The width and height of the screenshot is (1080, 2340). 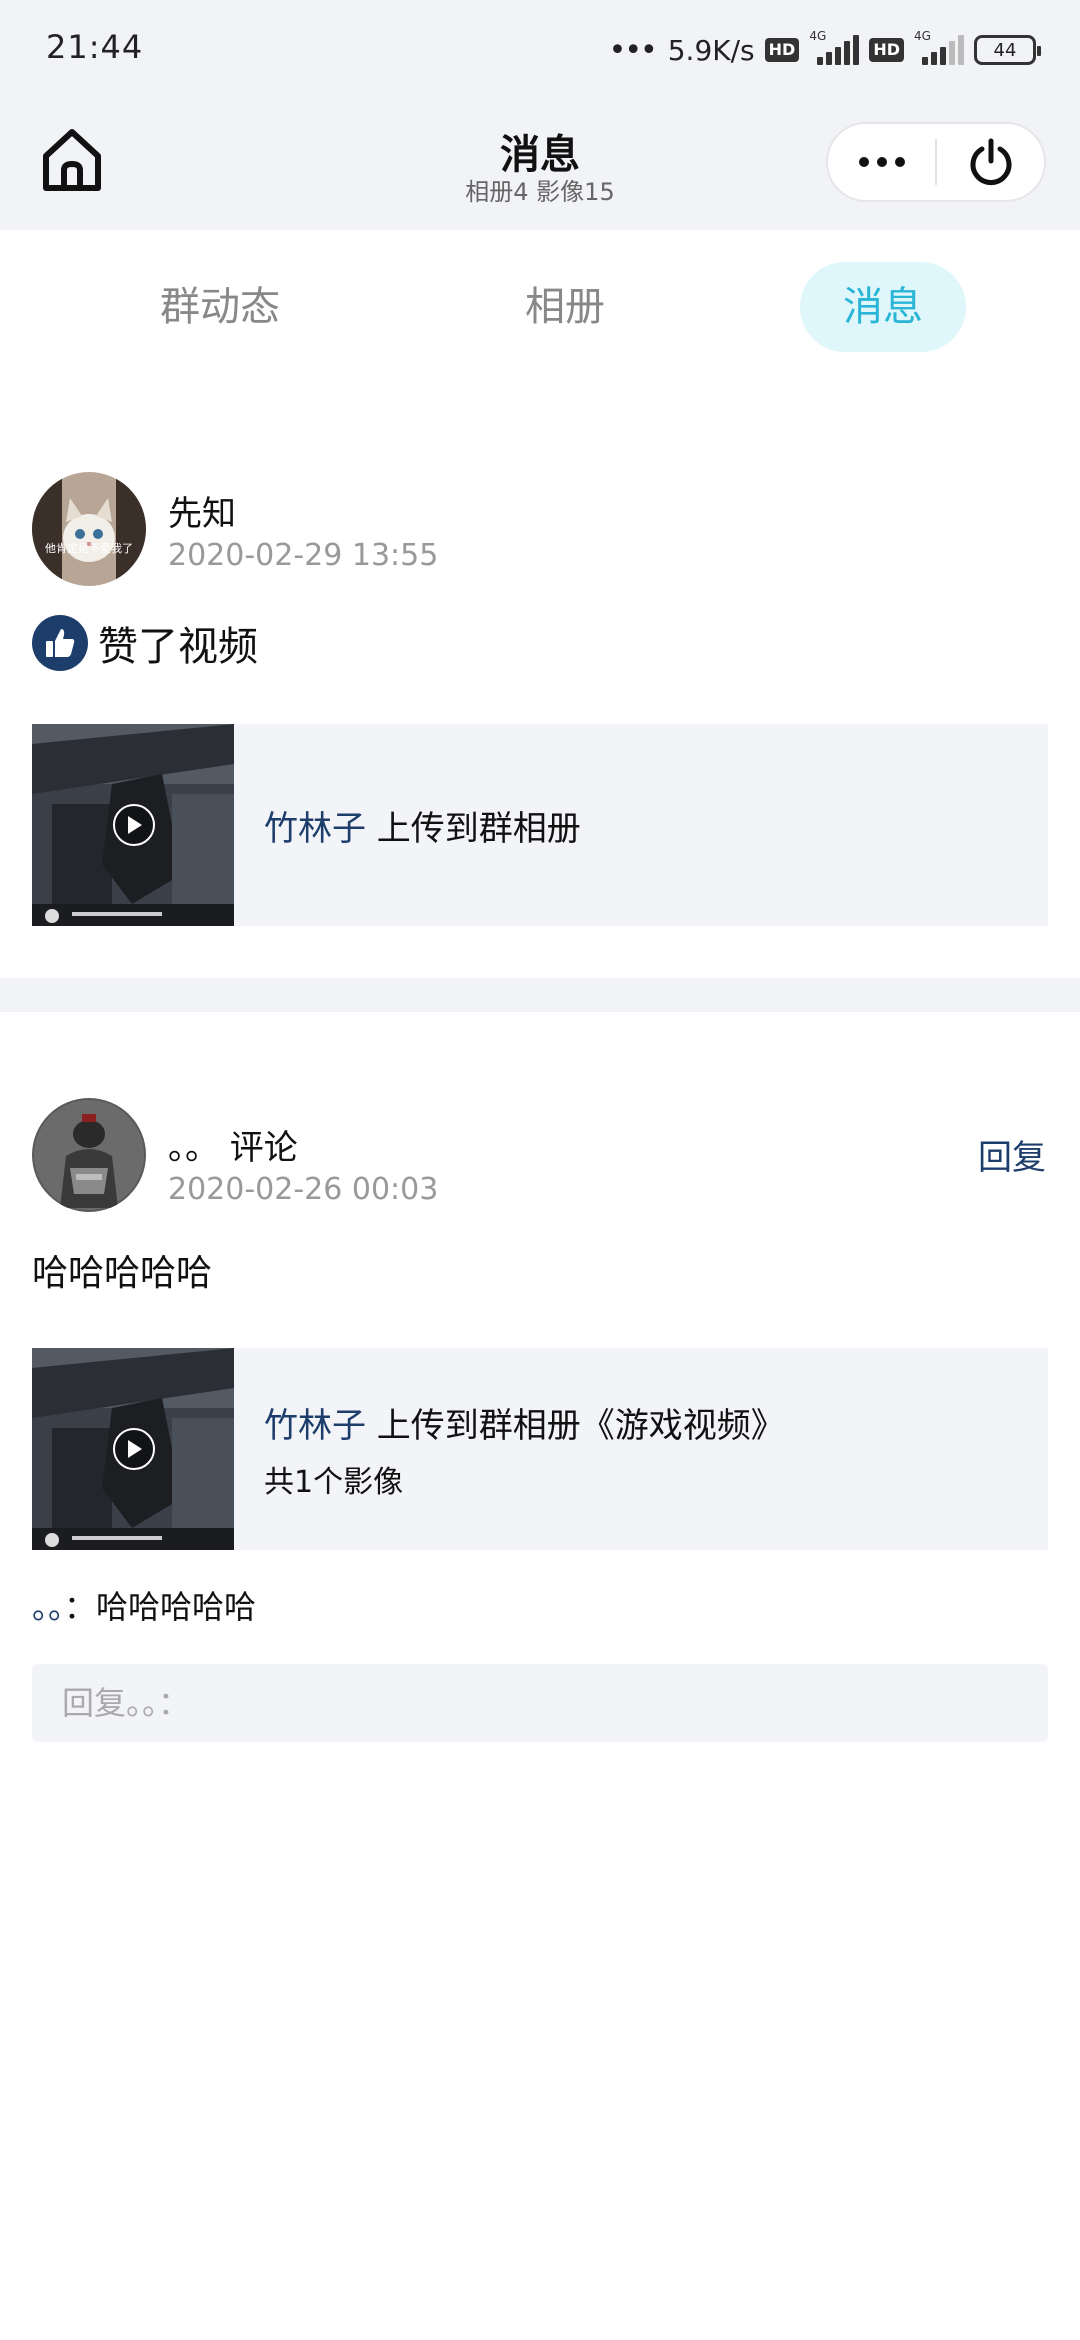 What do you see at coordinates (48, 1607) in the screenshot?
I see `comment-author: 。。` at bounding box center [48, 1607].